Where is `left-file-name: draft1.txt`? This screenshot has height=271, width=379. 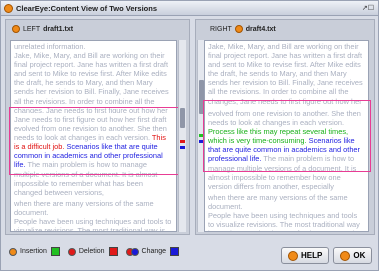 left-file-name: draft1.txt is located at coordinates (58, 29).